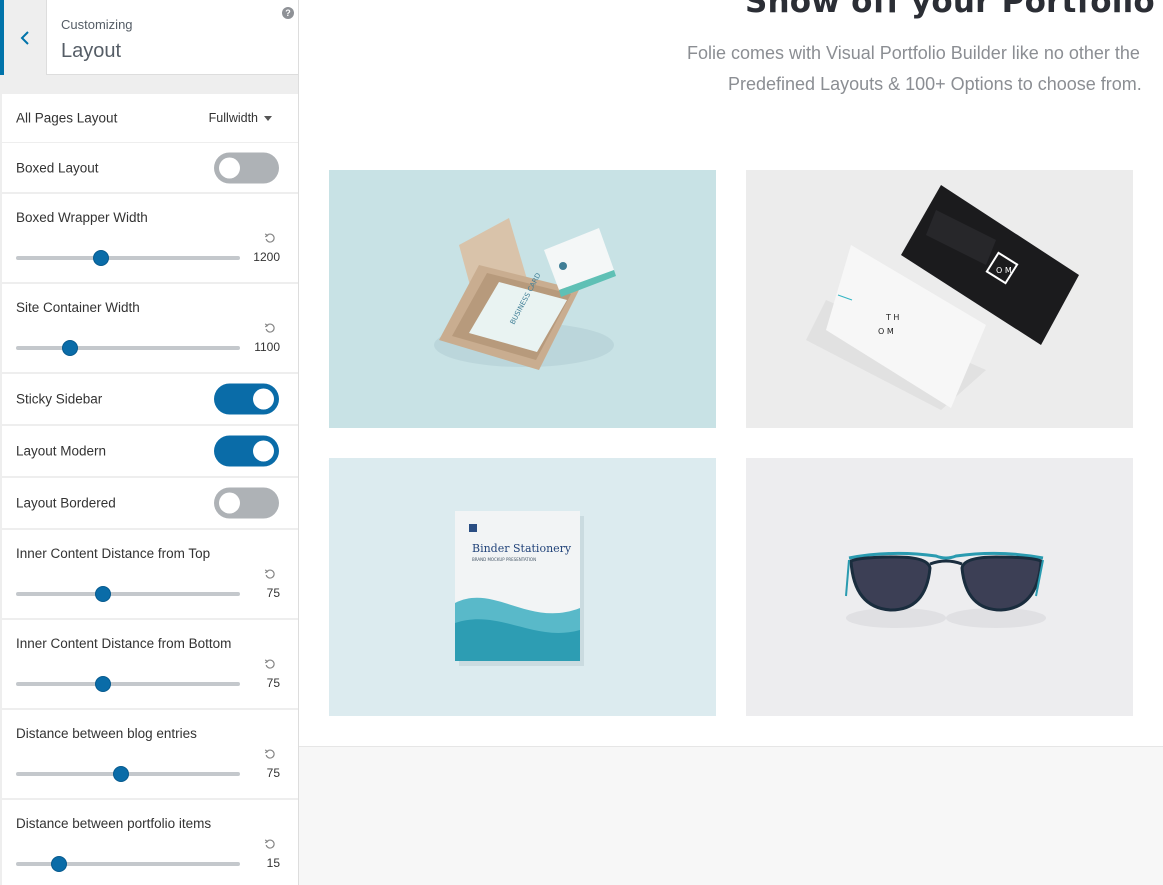 The height and width of the screenshot is (885, 1163). What do you see at coordinates (128, 258) in the screenshot?
I see `boxed-wrapper-width-slider` at bounding box center [128, 258].